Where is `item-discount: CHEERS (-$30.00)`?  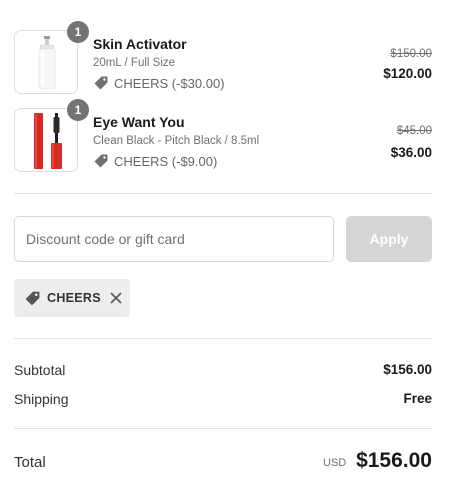 item-discount: CHEERS (-$30.00) is located at coordinates (159, 83).